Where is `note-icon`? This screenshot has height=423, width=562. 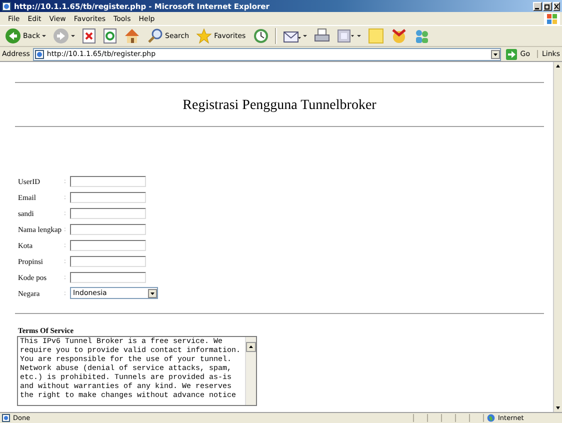
note-icon is located at coordinates (376, 36).